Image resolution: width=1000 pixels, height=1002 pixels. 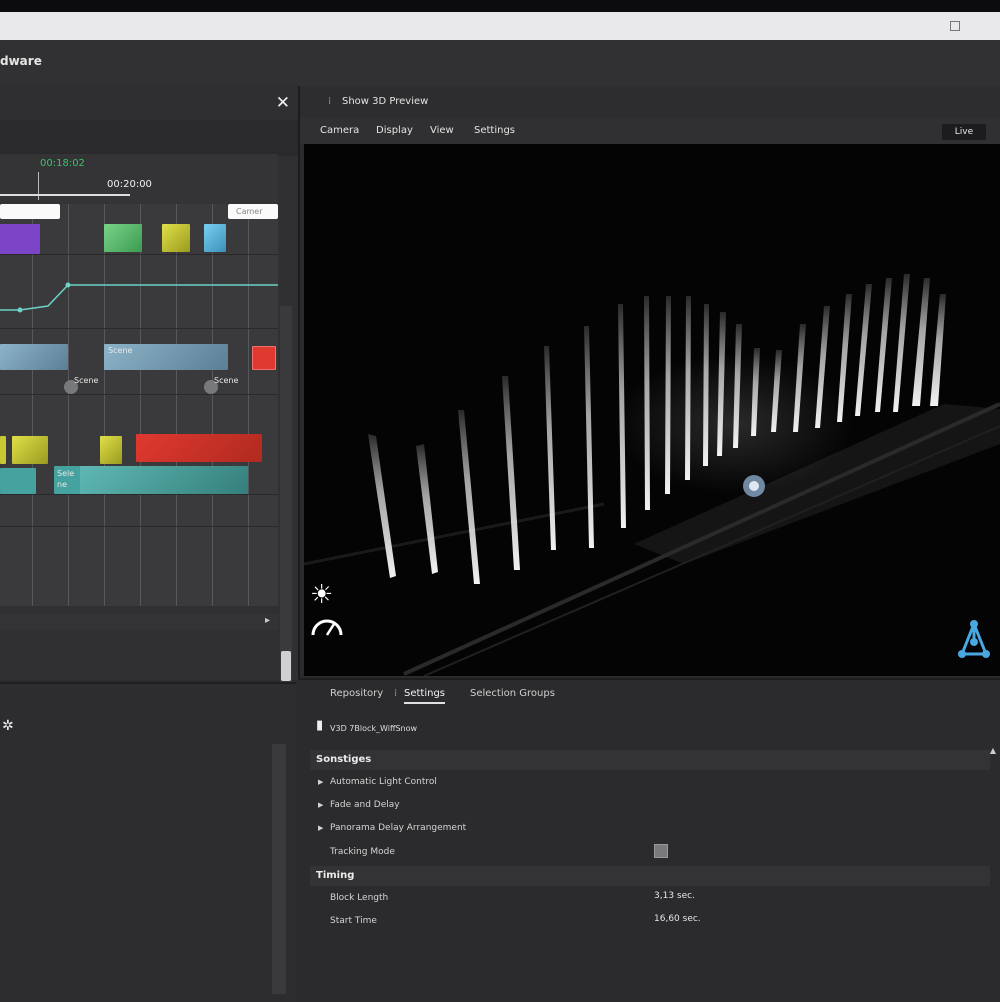 I want to click on tab-settings: Settings, so click(x=425, y=696).